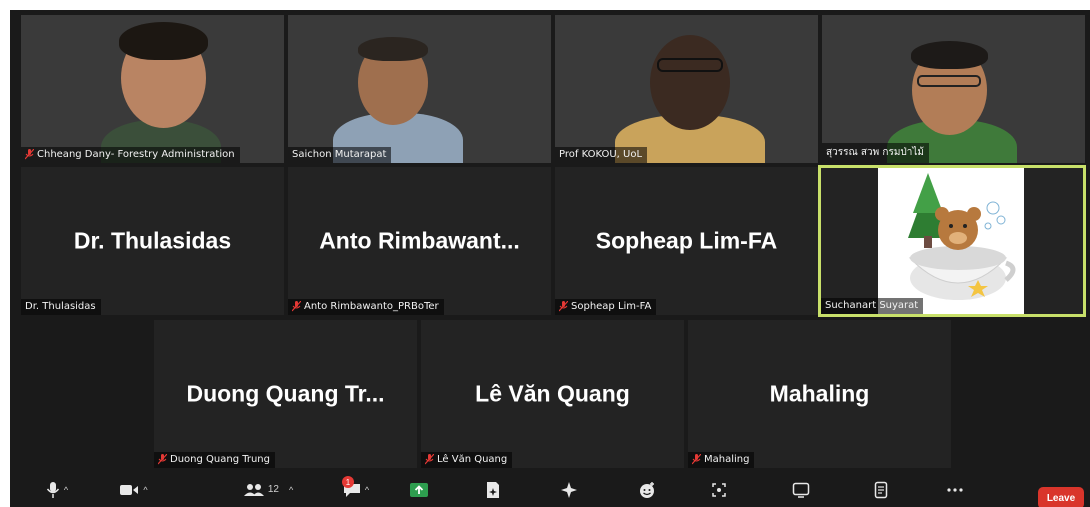 This screenshot has width=1090, height=507. Describe the element at coordinates (366, 307) in the screenshot. I see `participant-name-label: Anto Rimbawanto_PRBoTer` at that location.